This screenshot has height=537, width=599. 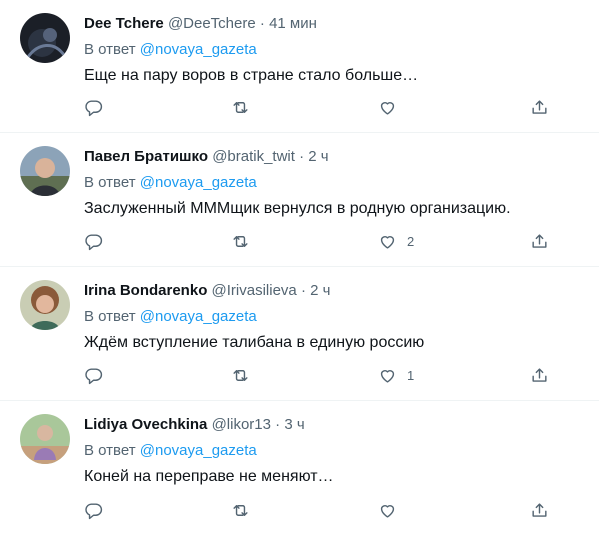 I want to click on tweet-text: Ждём вступление талибана в единую россию, so click(x=254, y=342).